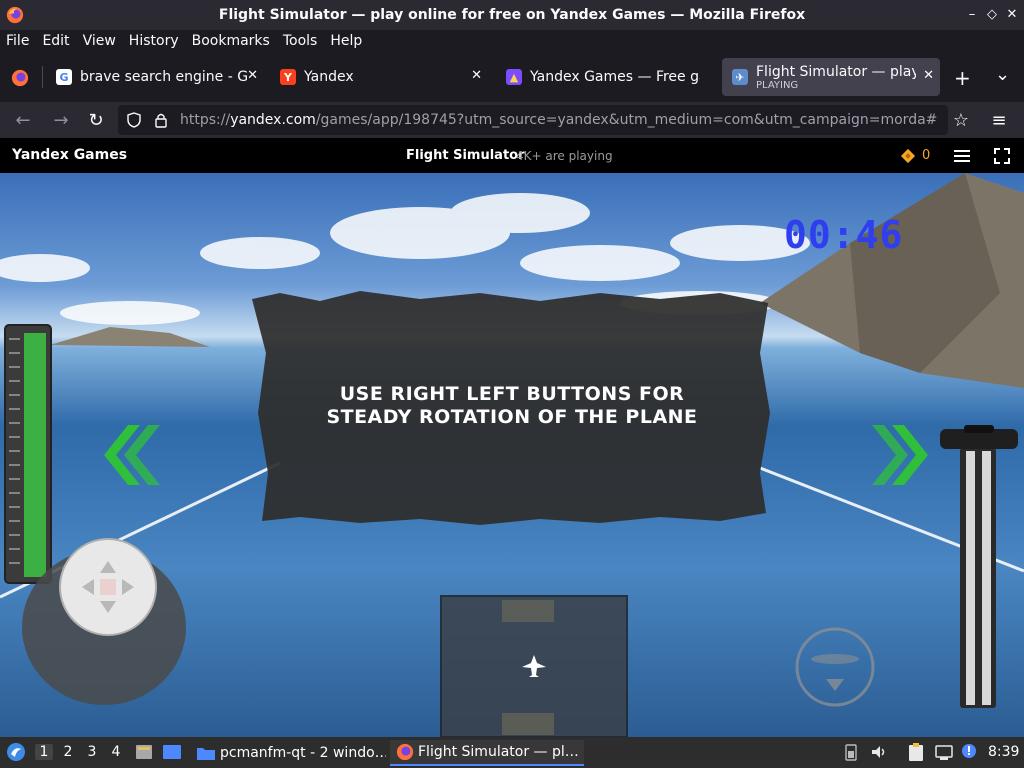 The image size is (1024, 768). Describe the element at coordinates (465, 155) in the screenshot. I see `game-title: Flight Simulator` at that location.